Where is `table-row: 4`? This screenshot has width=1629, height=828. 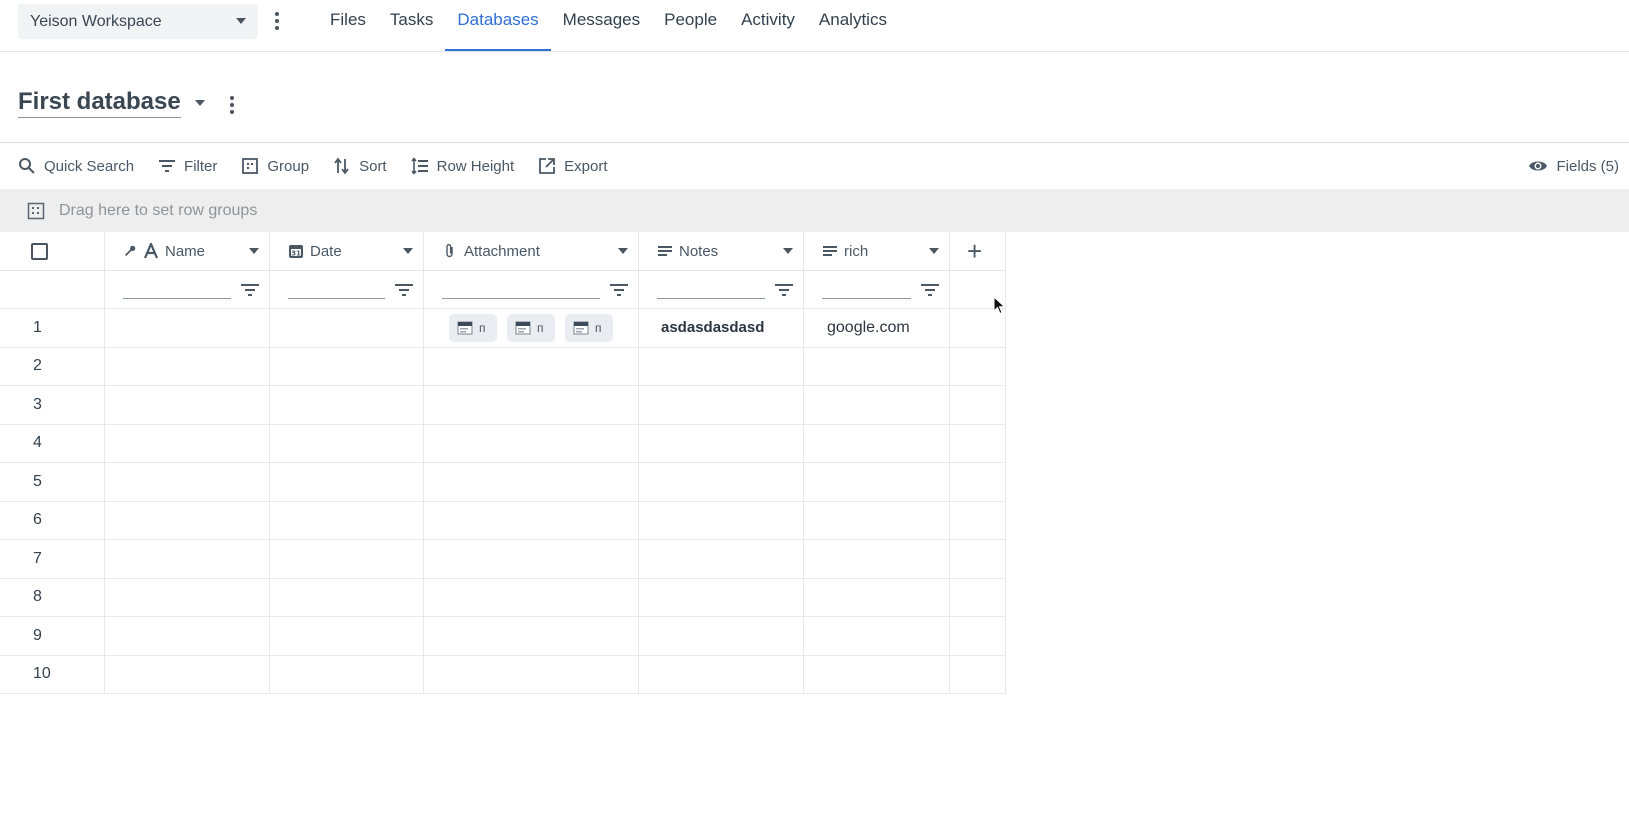
table-row: 4 is located at coordinates (503, 443).